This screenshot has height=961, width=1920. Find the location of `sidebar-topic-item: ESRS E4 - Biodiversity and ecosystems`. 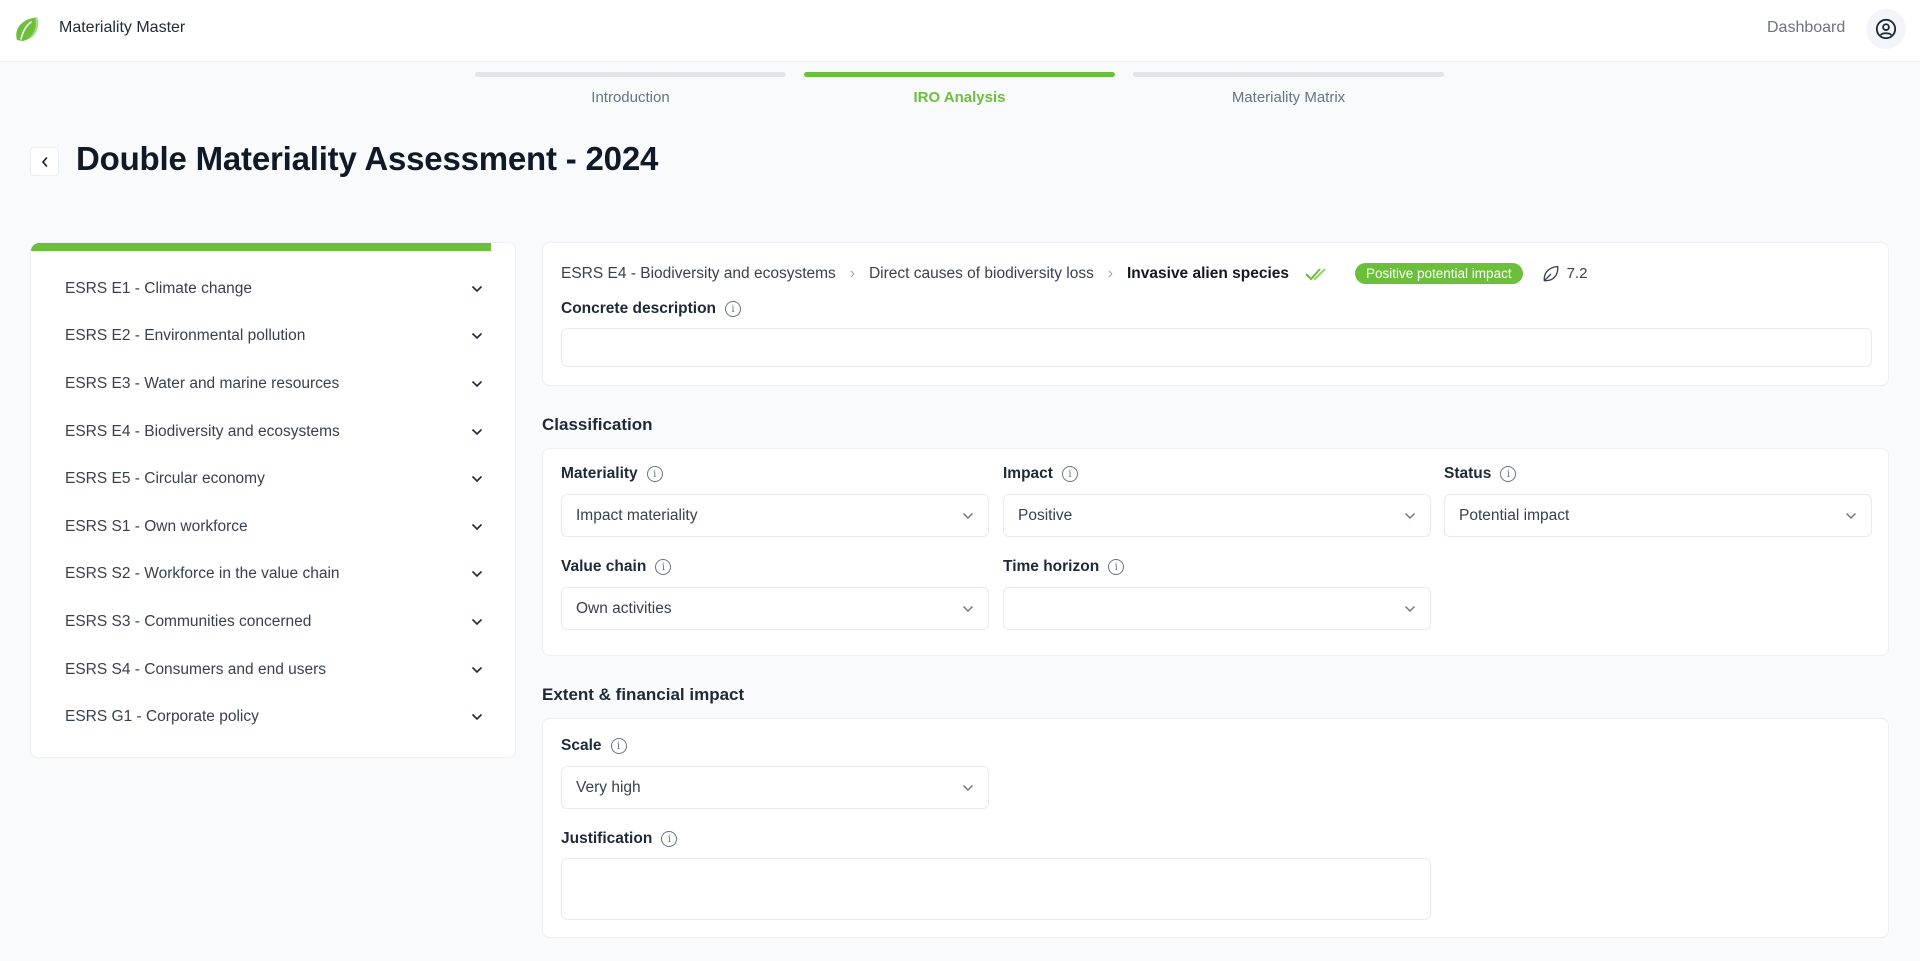

sidebar-topic-item: ESRS E4 - Biodiversity and ecosystems is located at coordinates (273, 432).